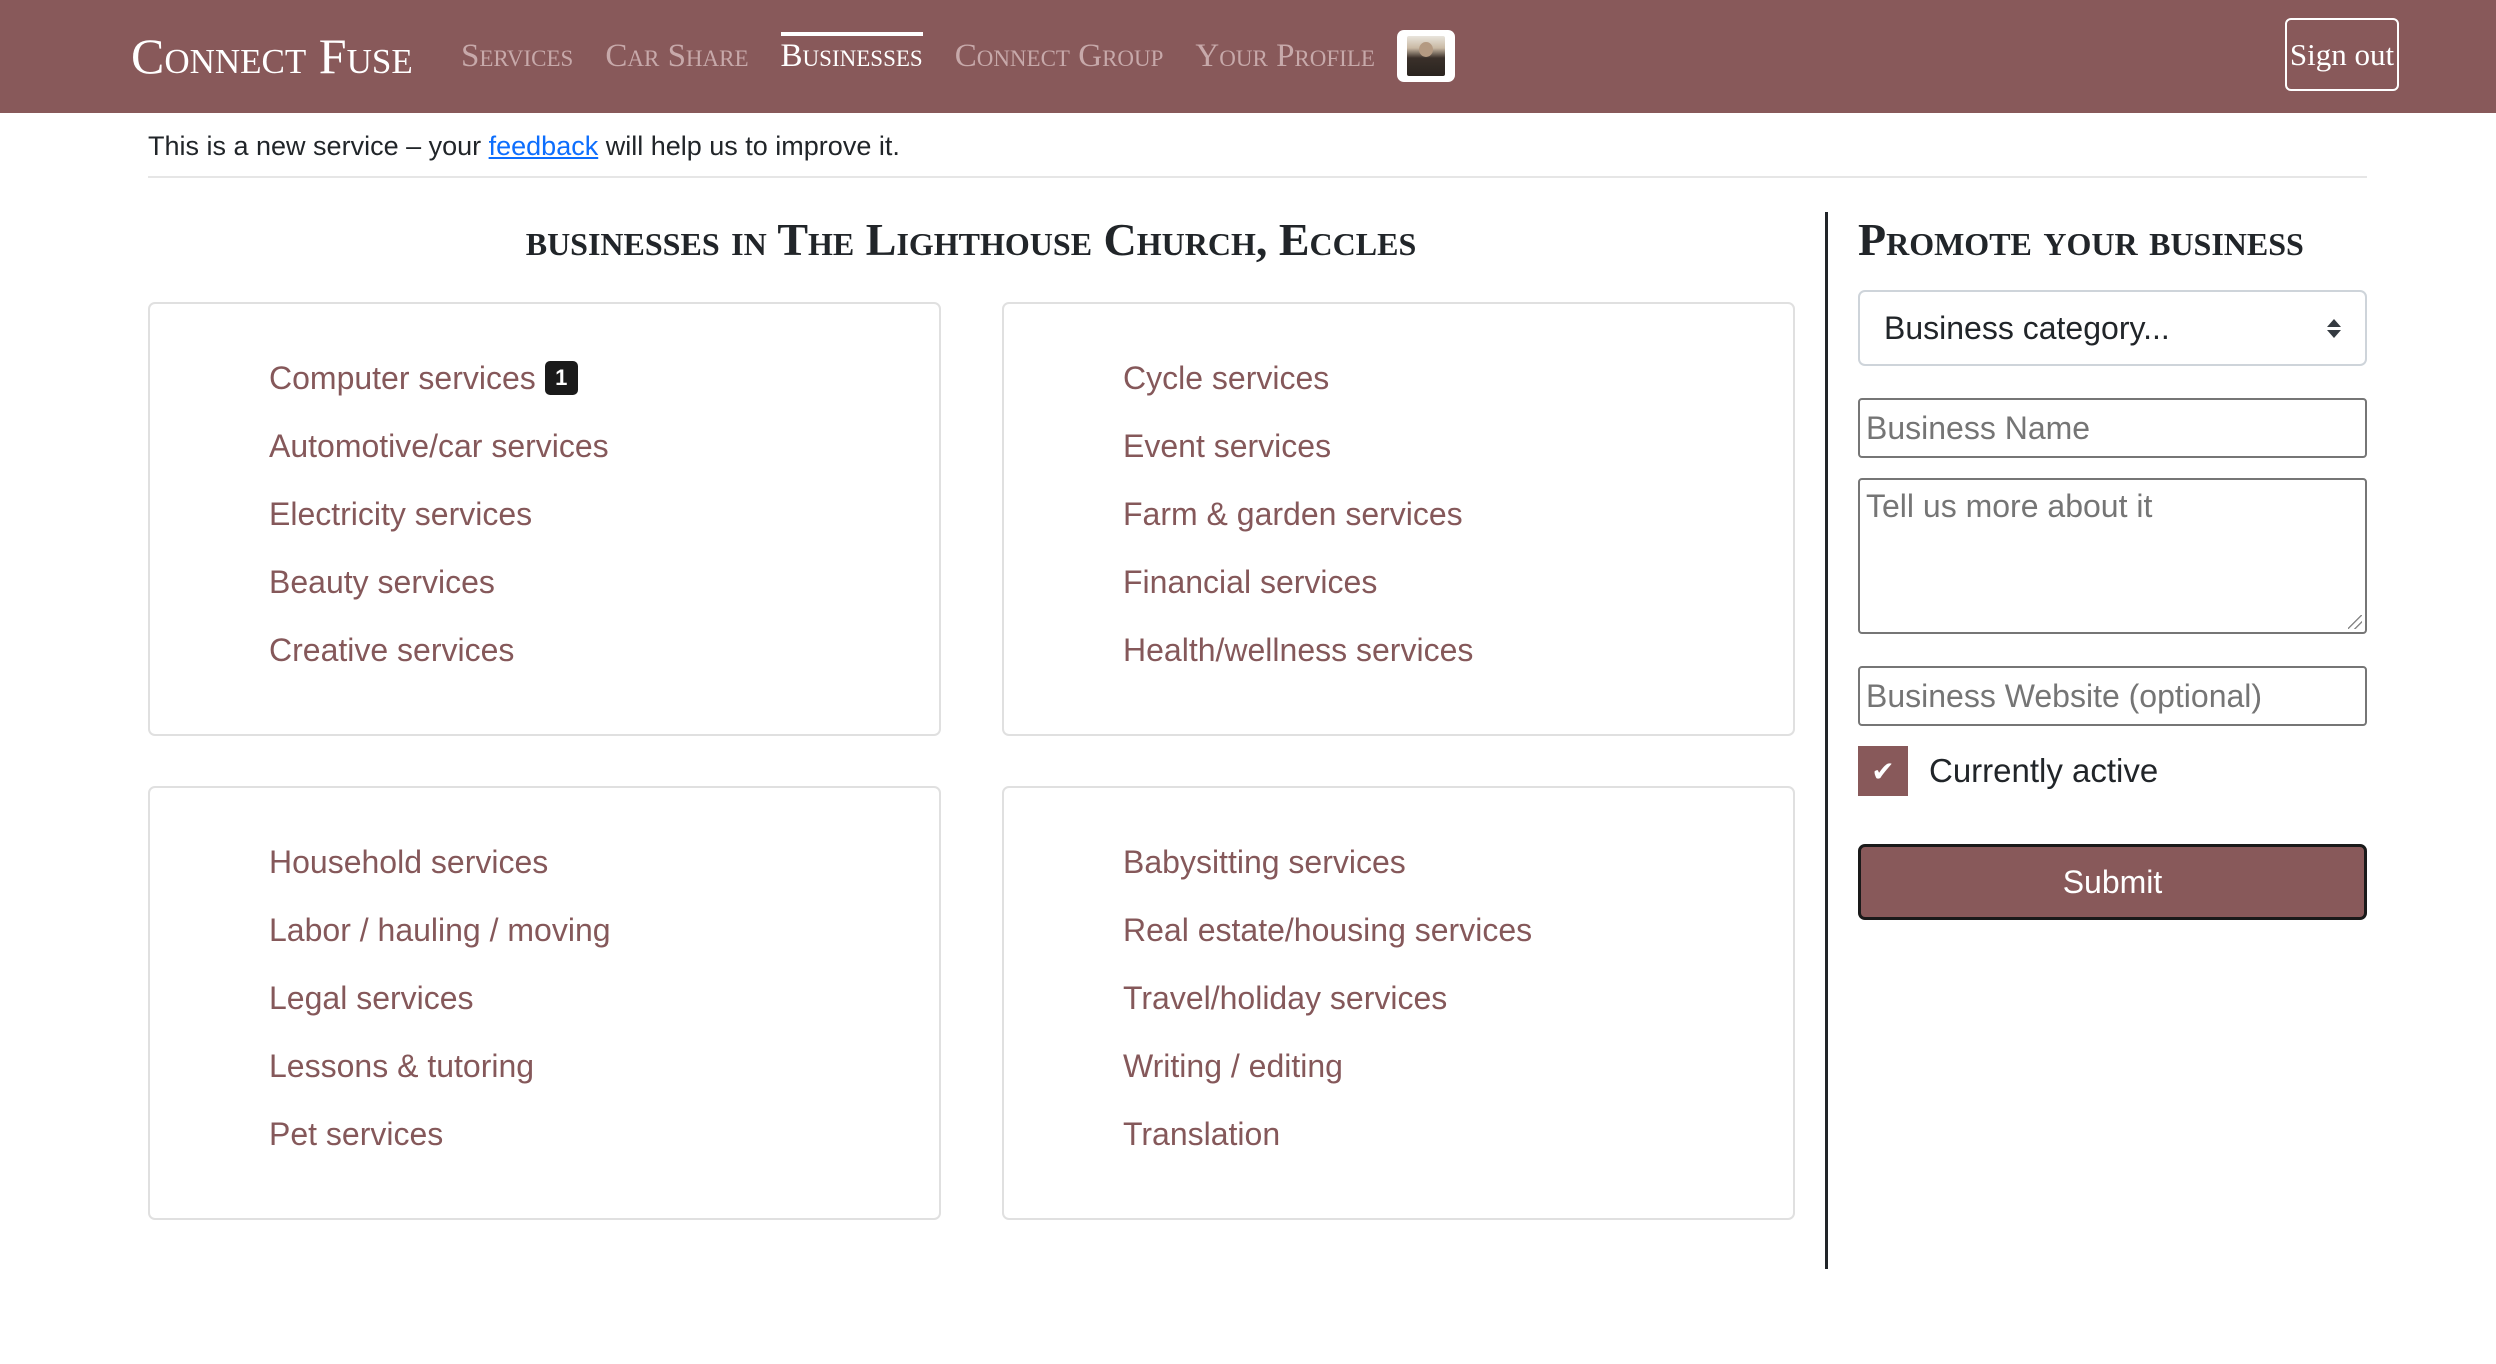 The height and width of the screenshot is (1364, 2496). What do you see at coordinates (2043, 771) in the screenshot?
I see `checkbox-label: Currently active` at bounding box center [2043, 771].